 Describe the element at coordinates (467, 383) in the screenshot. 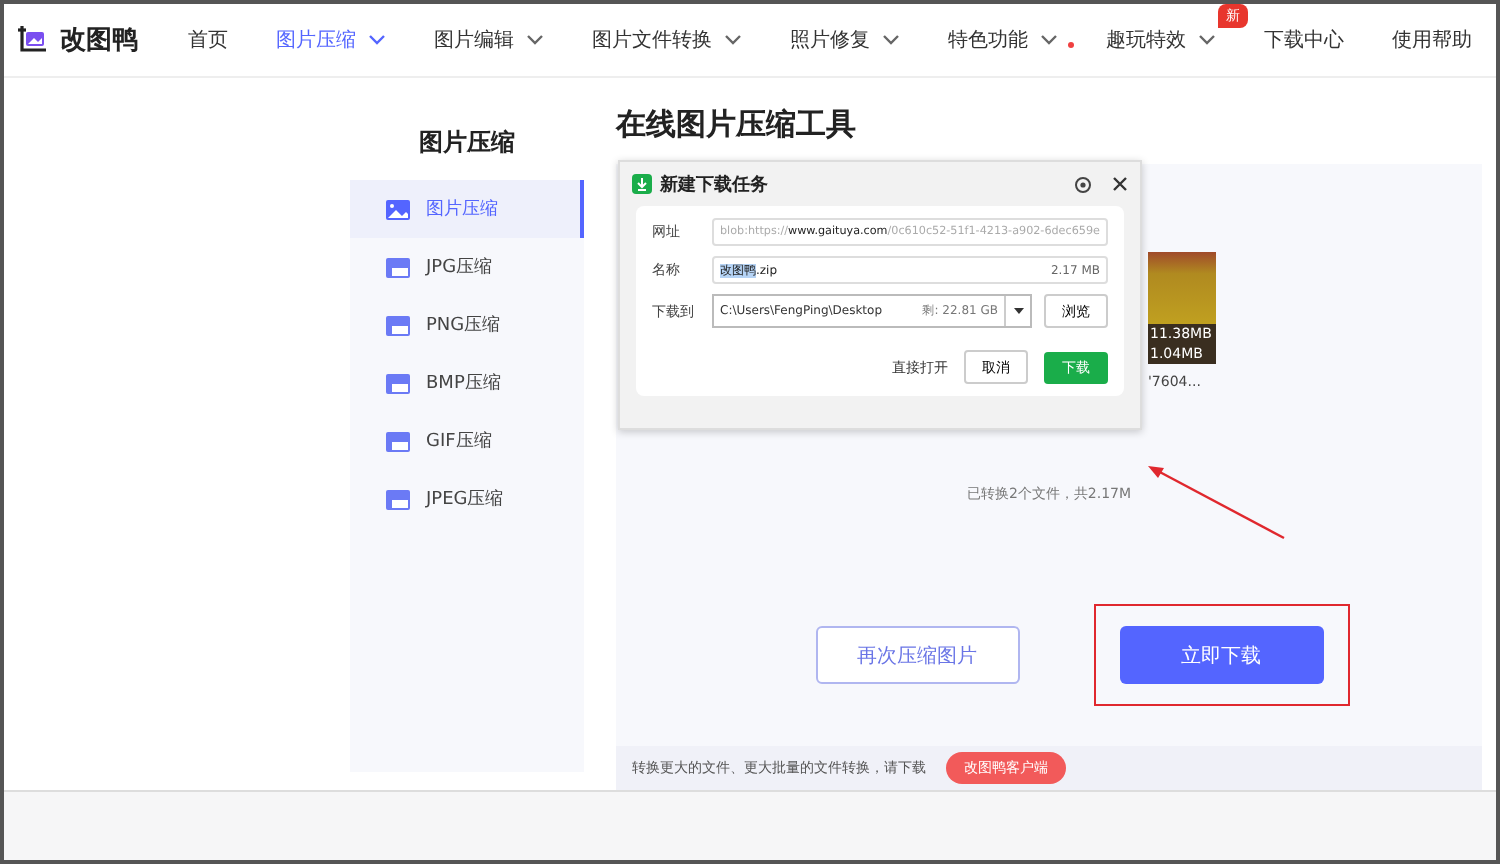

I see `sidebar-item: BMP压缩` at that location.